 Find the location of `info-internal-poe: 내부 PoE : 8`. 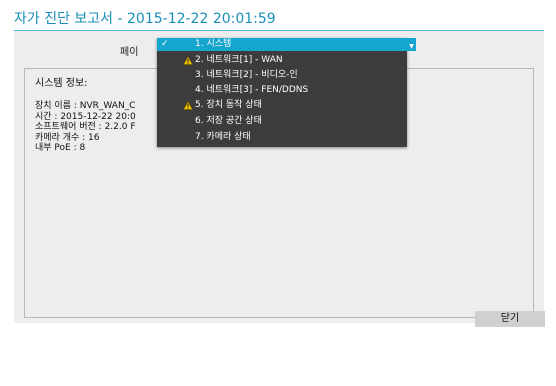

info-internal-poe: 내부 PoE : 8 is located at coordinates (60, 148).